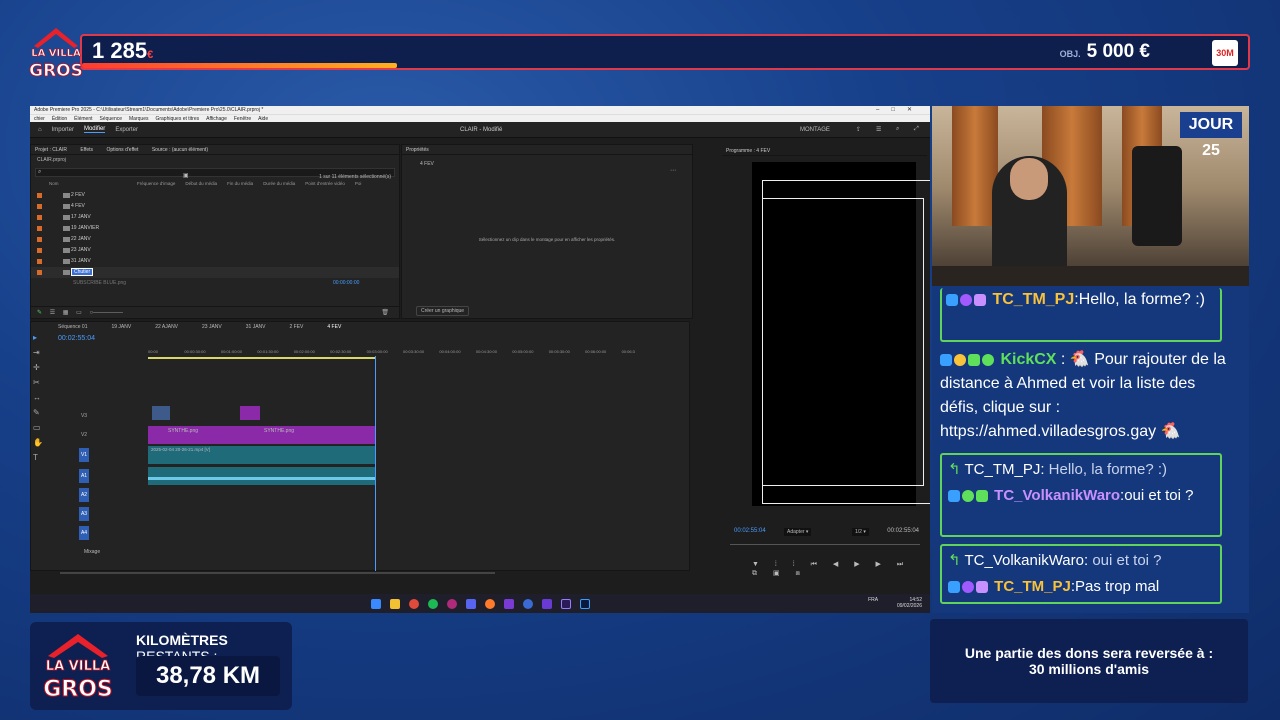 This screenshot has height=720, width=1280. I want to click on track-v3: V3, so click(84, 416).